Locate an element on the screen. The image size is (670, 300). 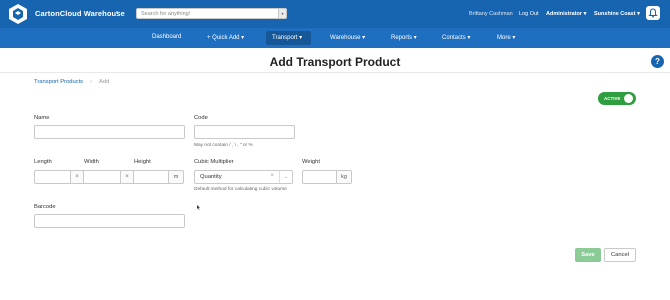
notifications-button is located at coordinates (653, 13).